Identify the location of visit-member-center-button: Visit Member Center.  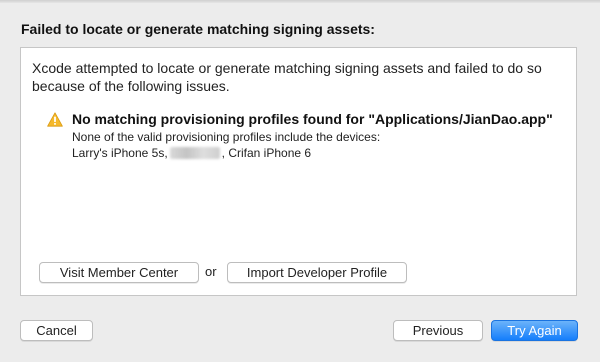
(119, 272).